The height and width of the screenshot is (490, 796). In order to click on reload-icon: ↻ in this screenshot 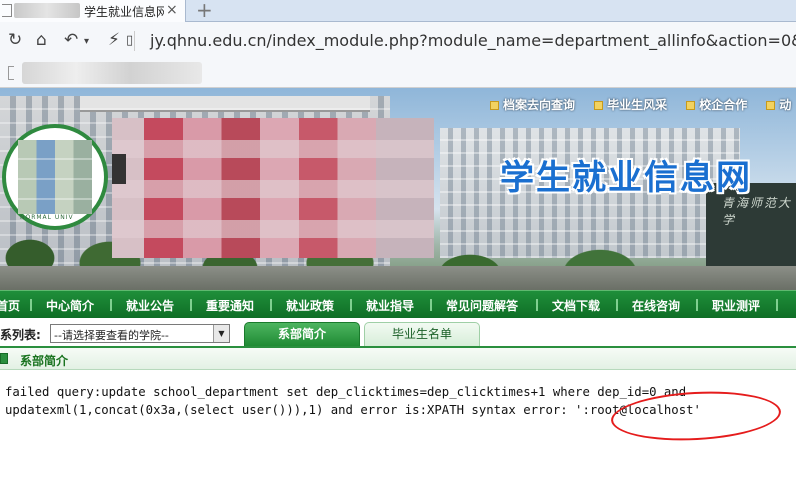, I will do `click(15, 40)`.